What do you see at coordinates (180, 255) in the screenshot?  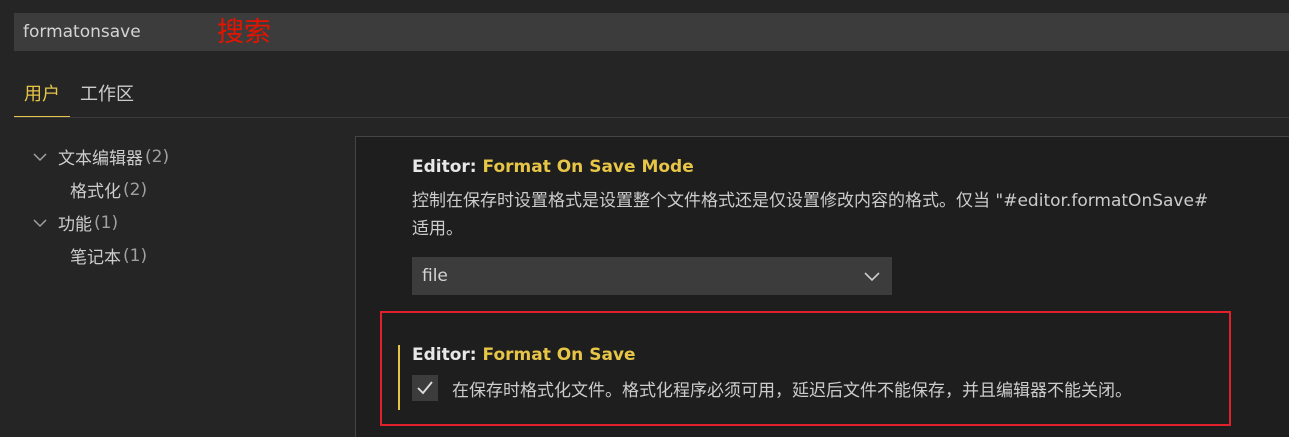 I see `tree-item-notebook: 笔记本 (1)` at bounding box center [180, 255].